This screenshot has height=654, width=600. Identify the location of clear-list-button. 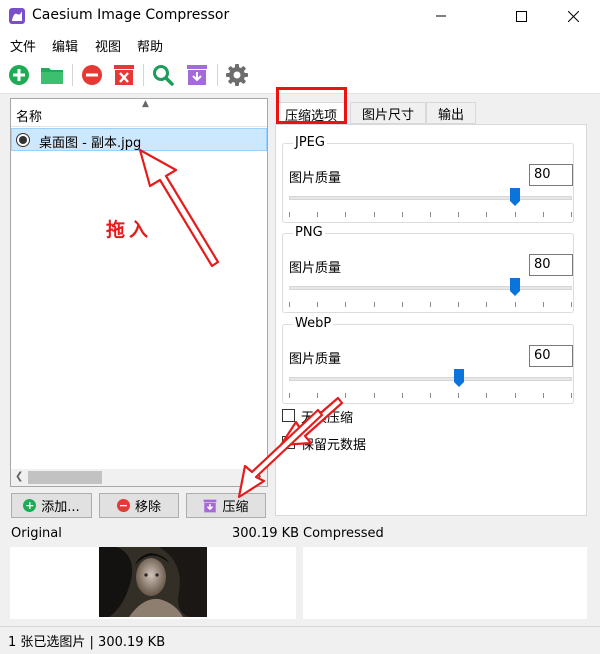
(124, 75).